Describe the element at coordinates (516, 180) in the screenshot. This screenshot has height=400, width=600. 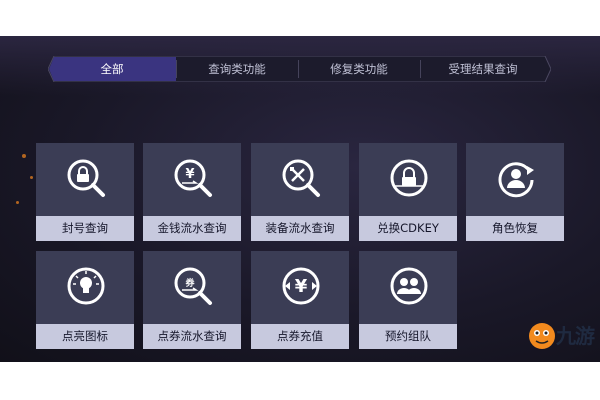
I see `user-restore-icon` at that location.